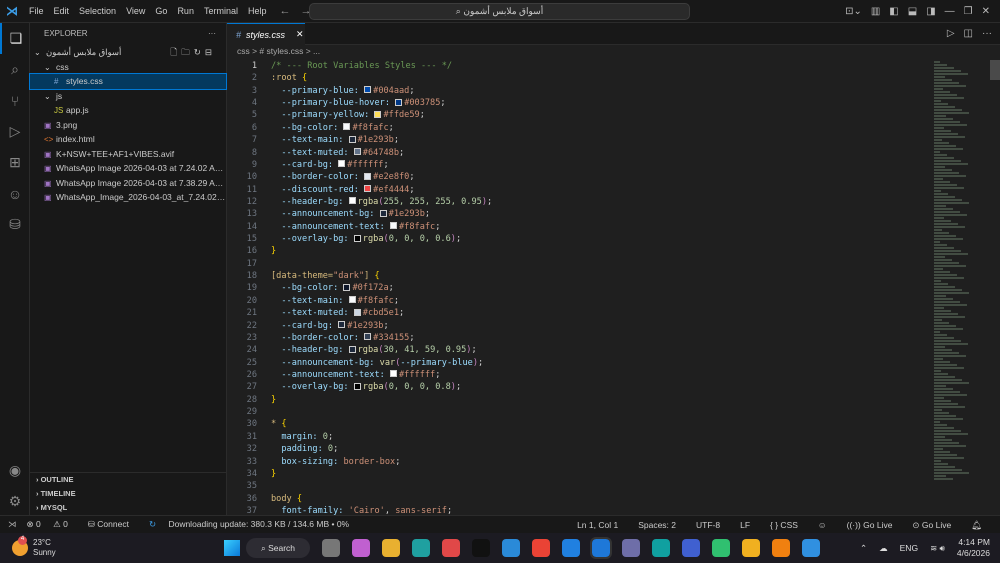 Image resolution: width=1000 pixels, height=563 pixels. I want to click on code-line: body {, so click(381, 499).